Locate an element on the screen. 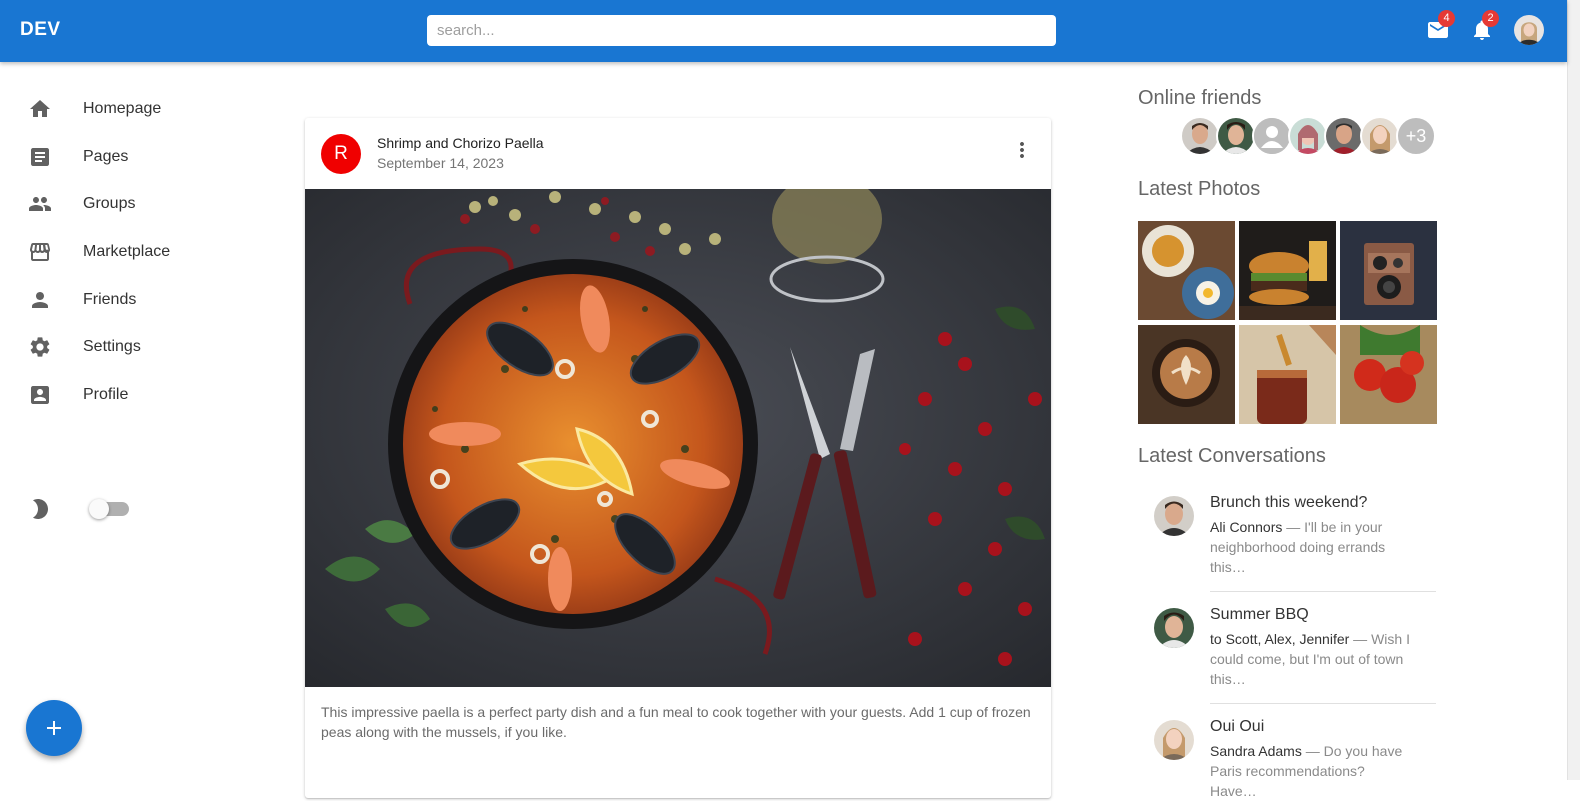 Image resolution: width=1580 pixels, height=801 pixels. sidebar-item-profile: Profile is located at coordinates (125, 395).